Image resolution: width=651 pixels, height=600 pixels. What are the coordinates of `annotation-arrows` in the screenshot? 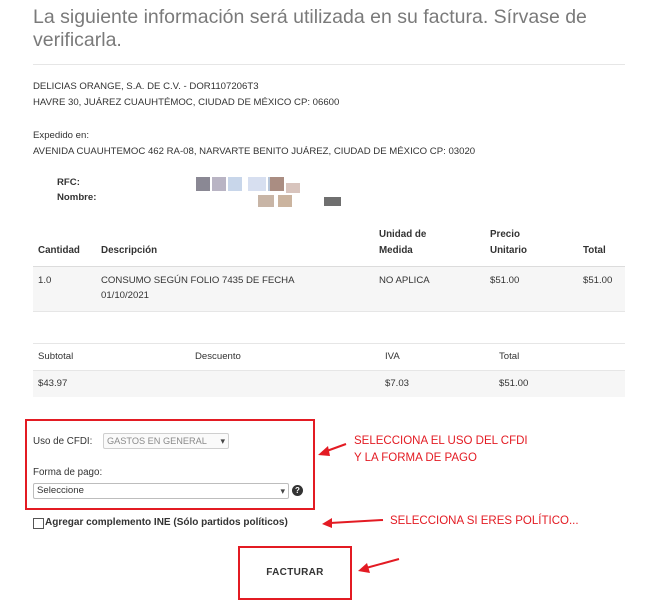 It's located at (359, 508).